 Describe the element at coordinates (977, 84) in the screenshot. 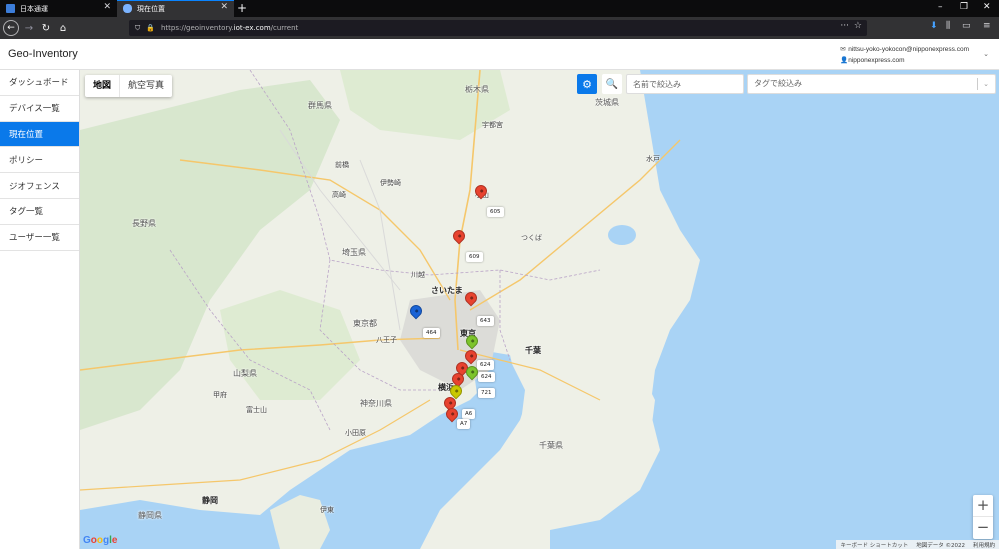

I see `select-separator` at that location.